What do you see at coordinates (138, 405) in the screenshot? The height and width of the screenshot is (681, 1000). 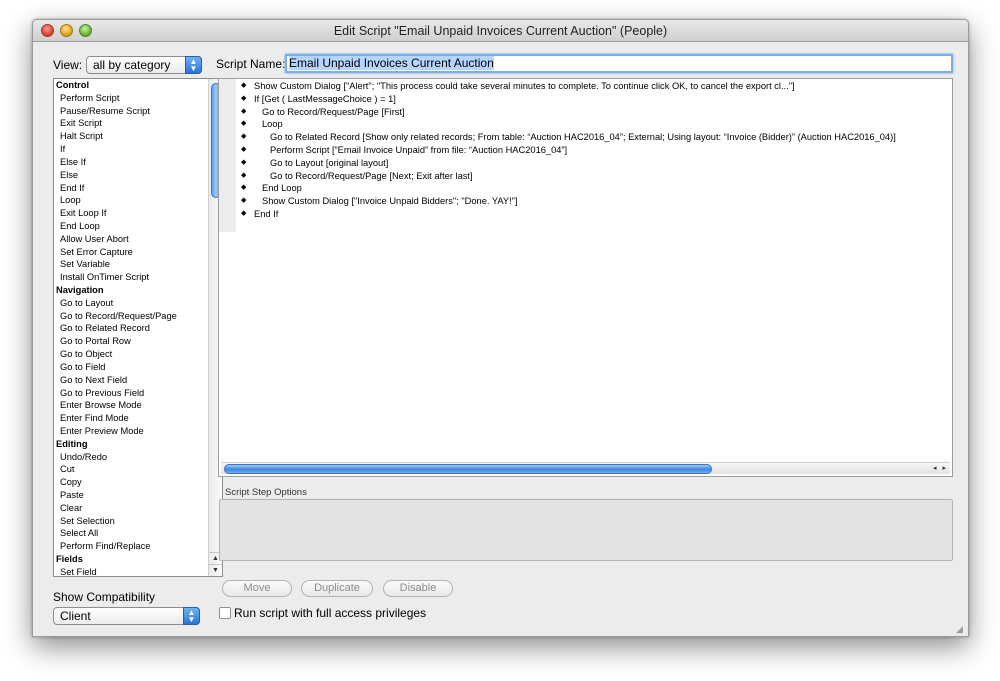 I see `script-step-item: Enter Browse Mode` at bounding box center [138, 405].